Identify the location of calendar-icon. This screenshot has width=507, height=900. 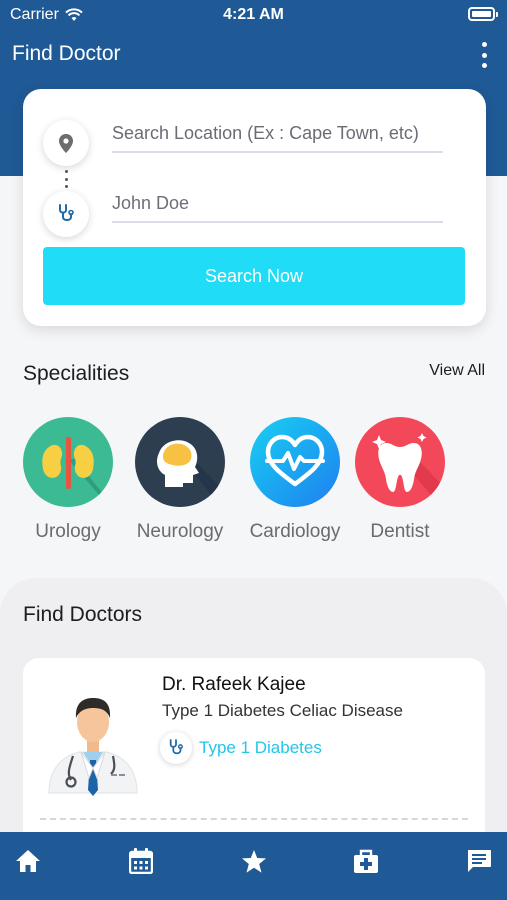
(141, 861).